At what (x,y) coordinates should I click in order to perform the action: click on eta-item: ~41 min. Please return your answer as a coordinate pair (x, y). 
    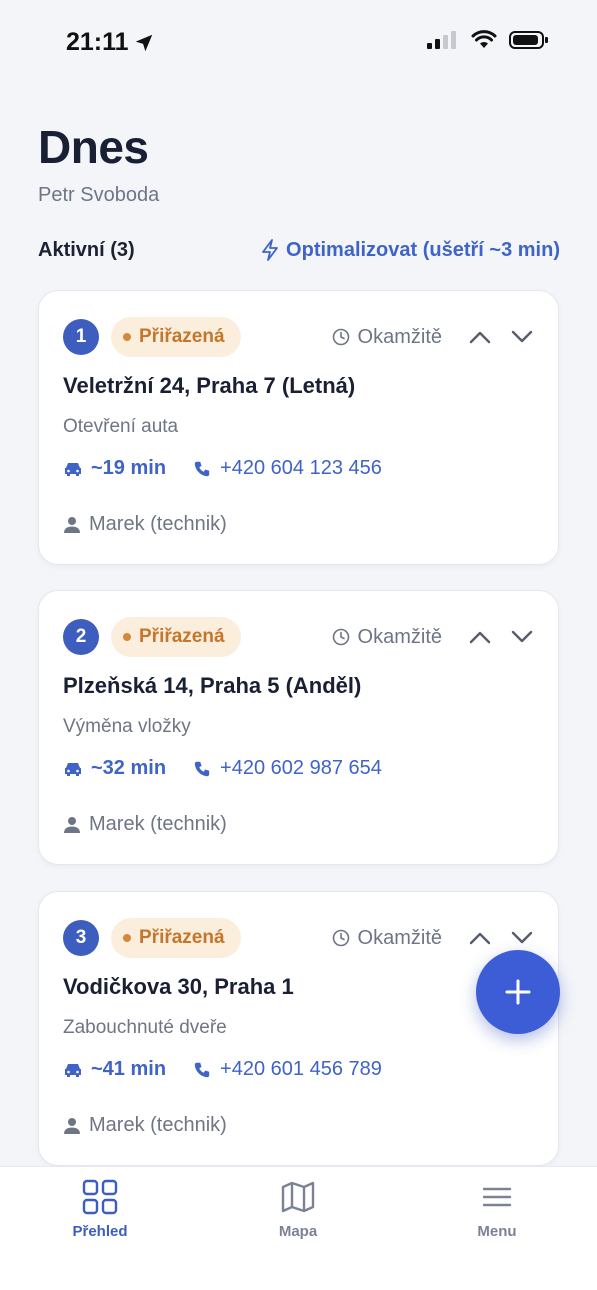
    Looking at the image, I should click on (114, 1069).